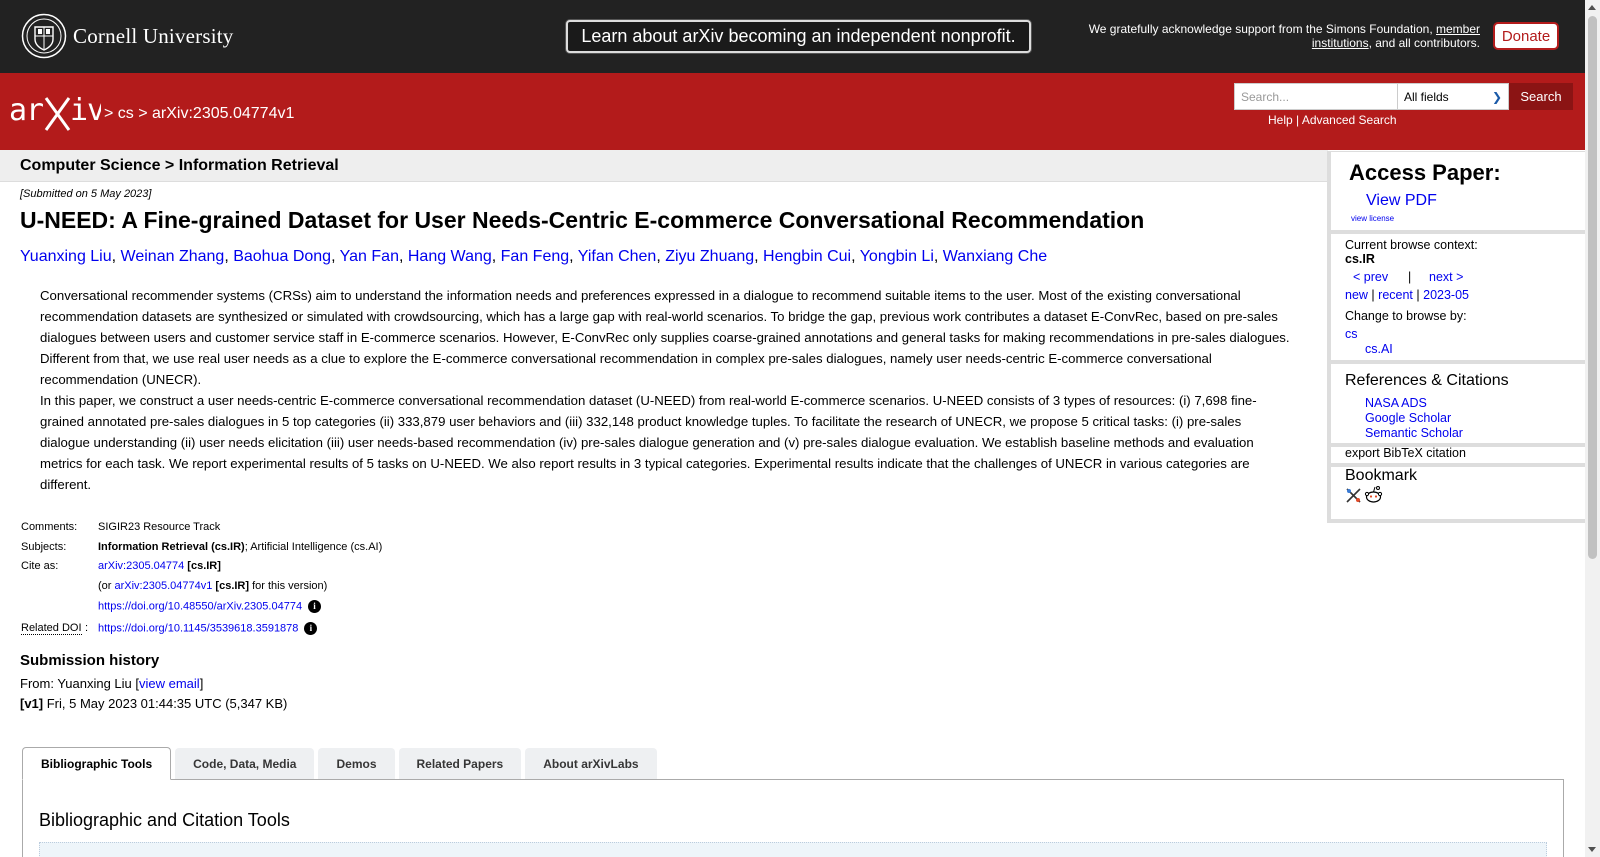 The image size is (1600, 857). Describe the element at coordinates (126, 113) in the screenshot. I see `breadcrumb-cs-link: cs` at that location.